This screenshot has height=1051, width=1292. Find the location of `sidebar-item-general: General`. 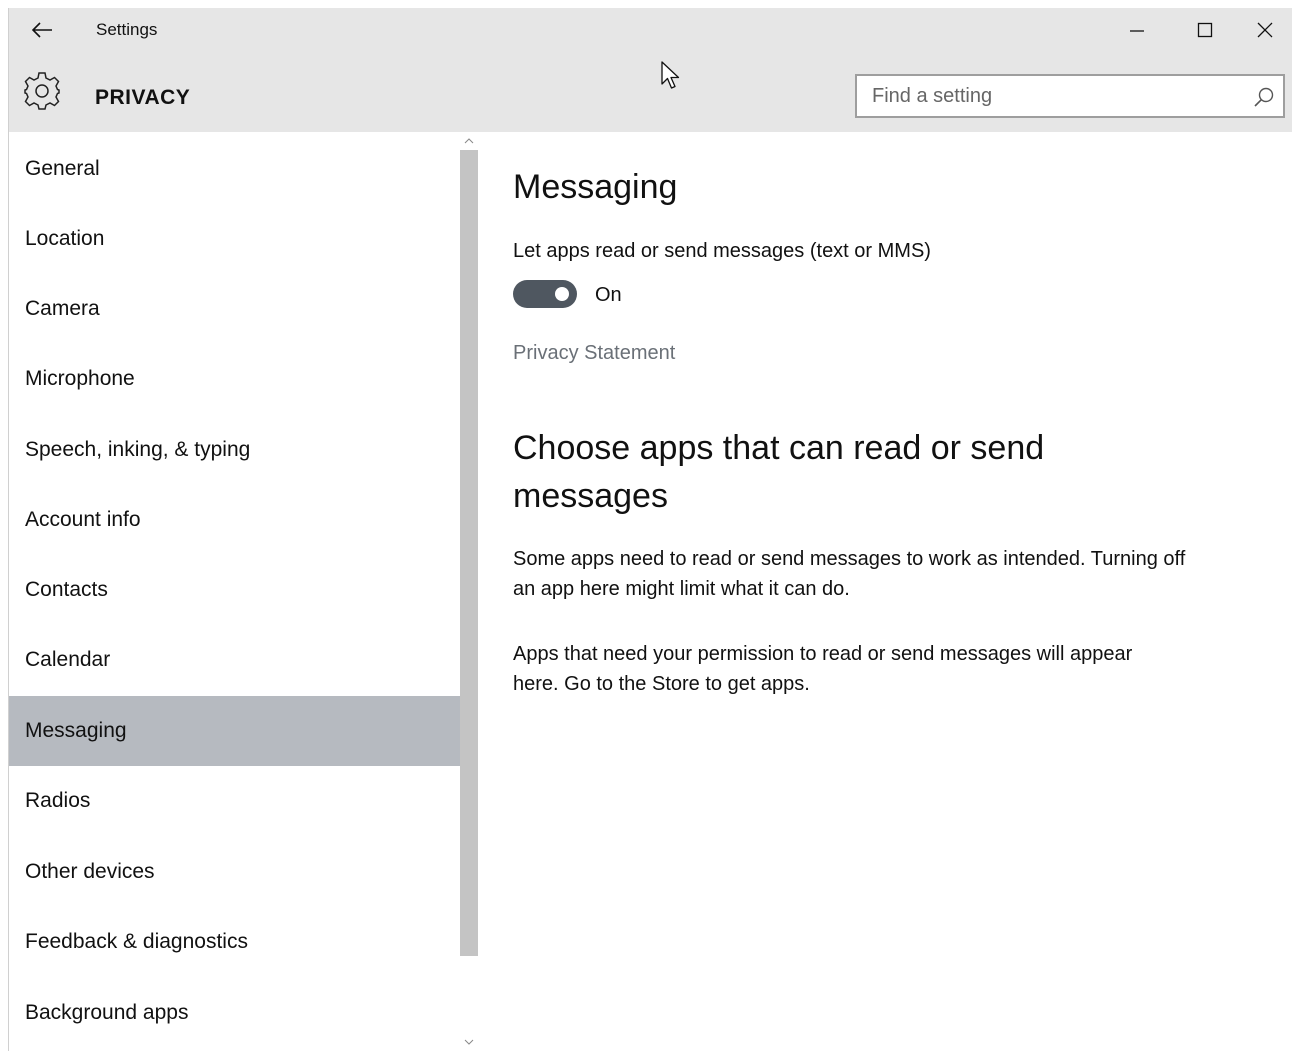

sidebar-item-general: General is located at coordinates (234, 169).